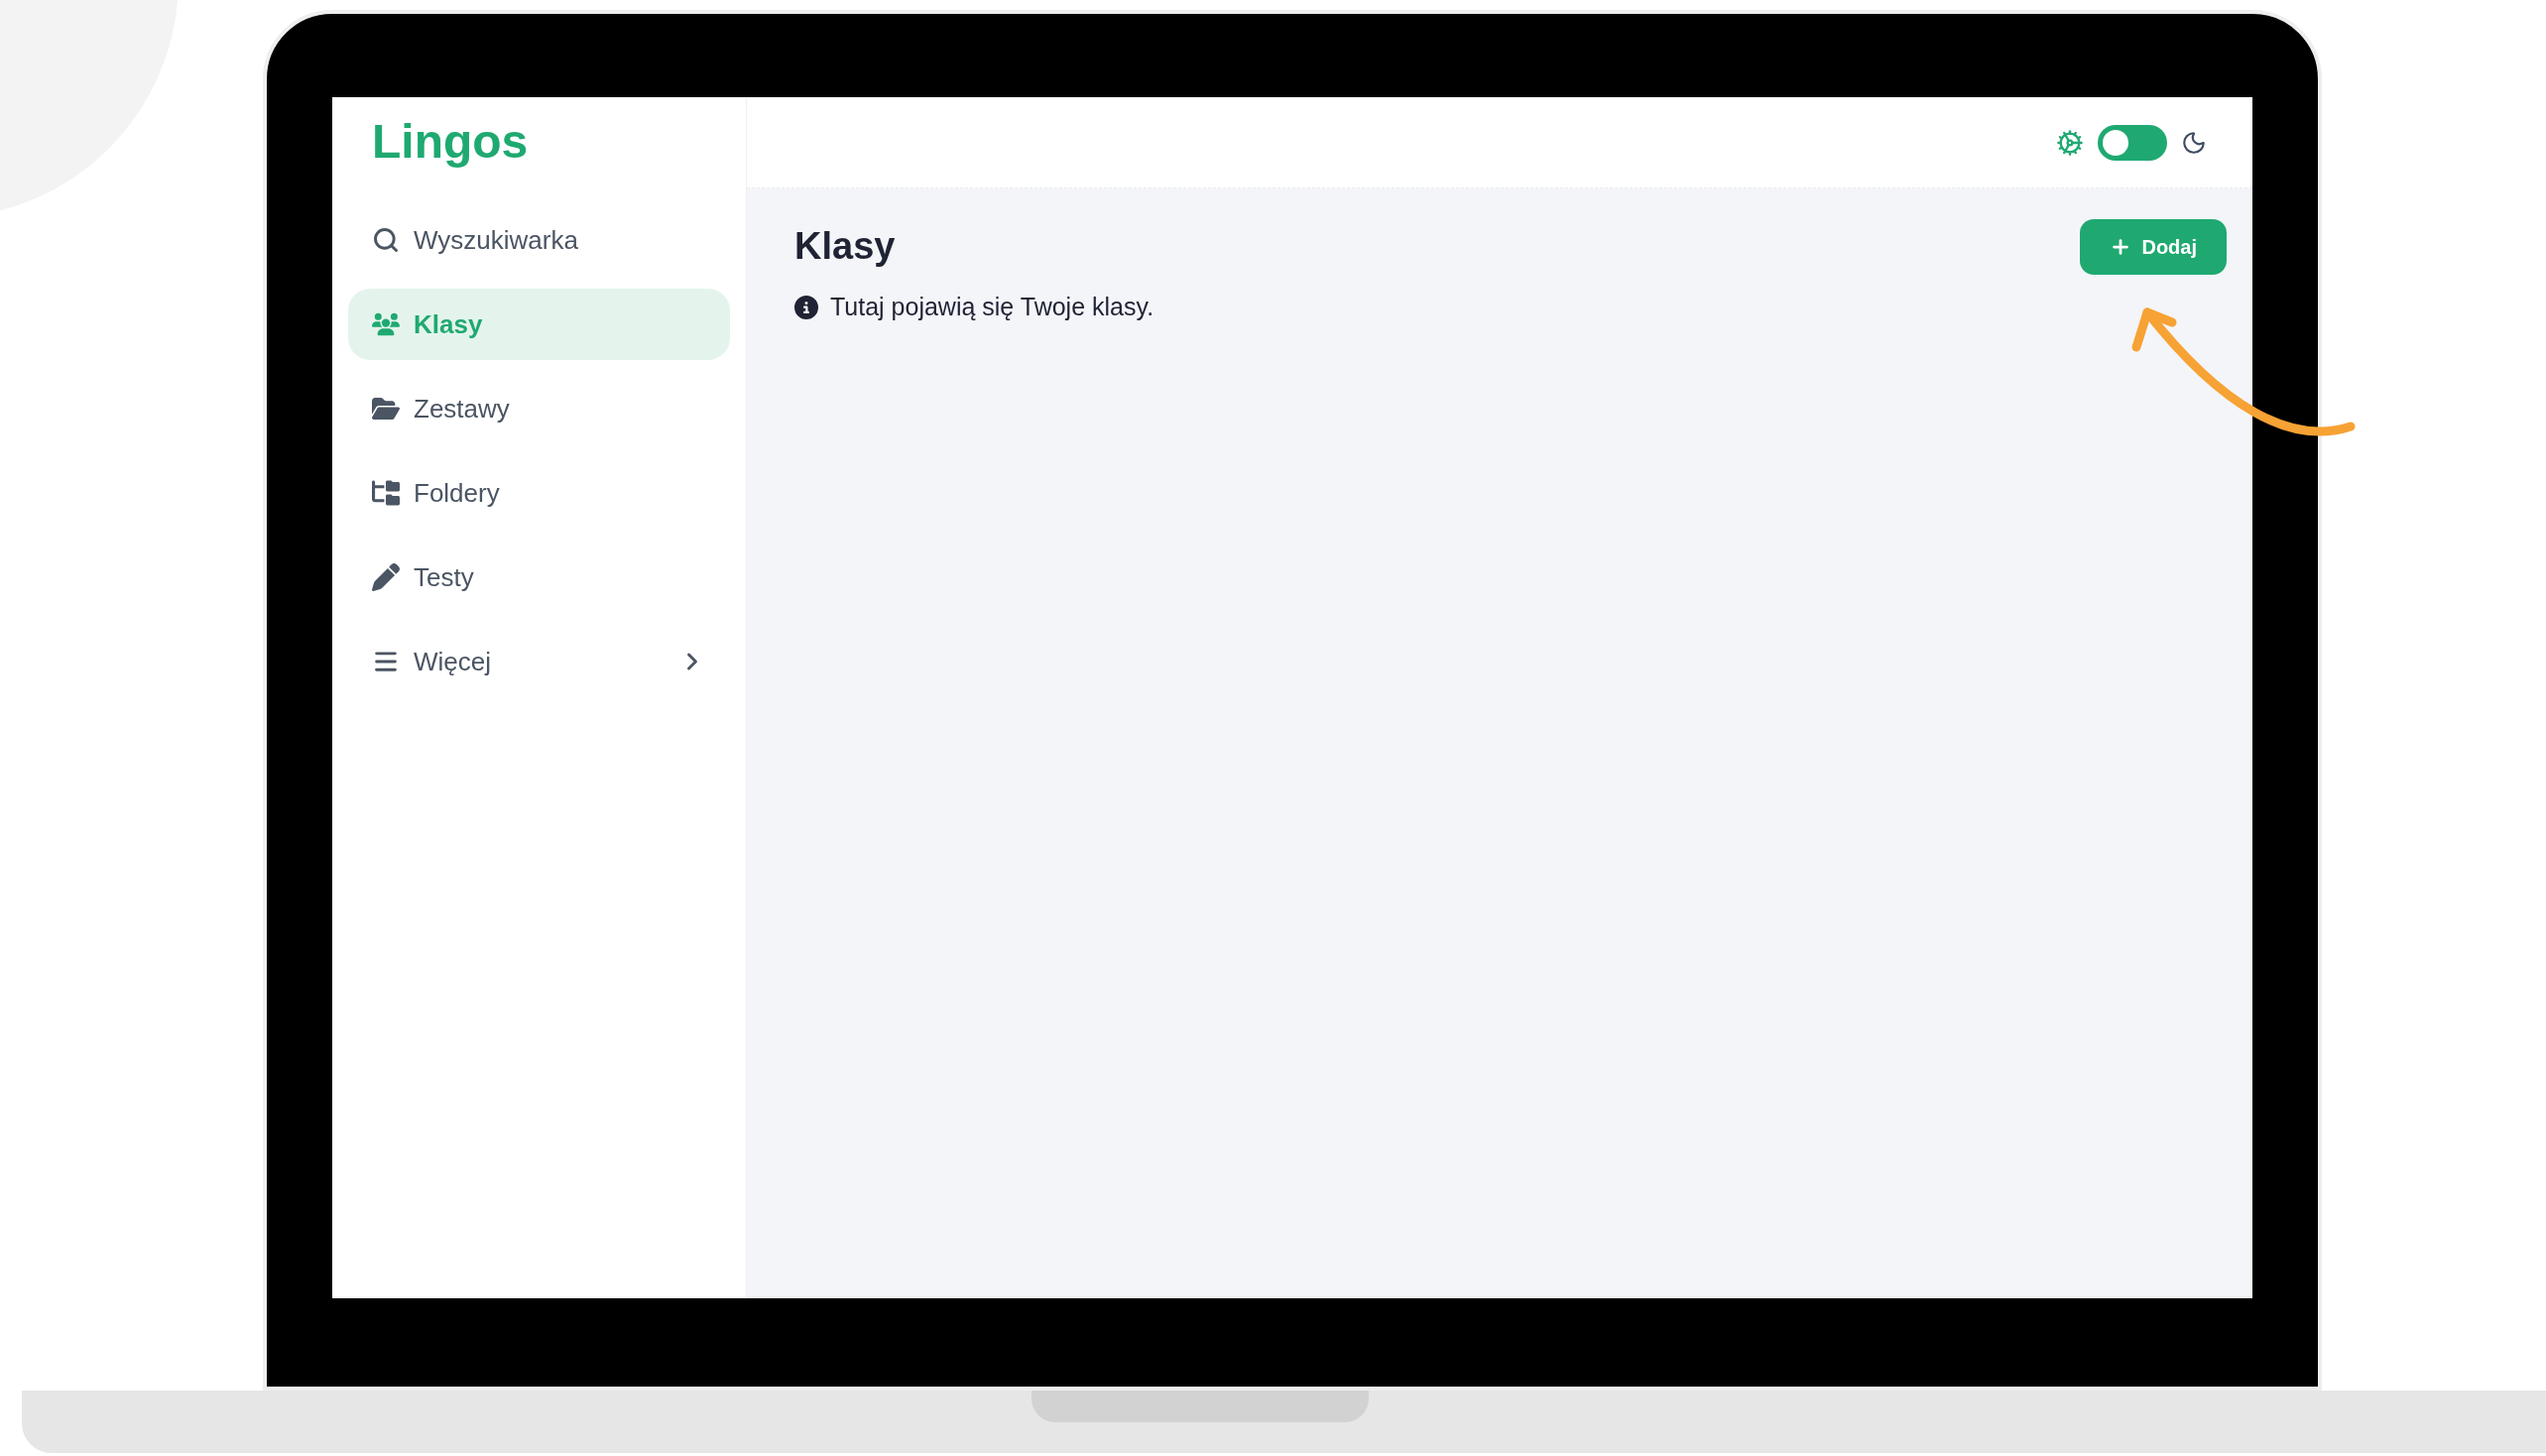 This screenshot has height=1456, width=2546. I want to click on info-text: Tutaj pojawią się Twoje klasy., so click(992, 307).